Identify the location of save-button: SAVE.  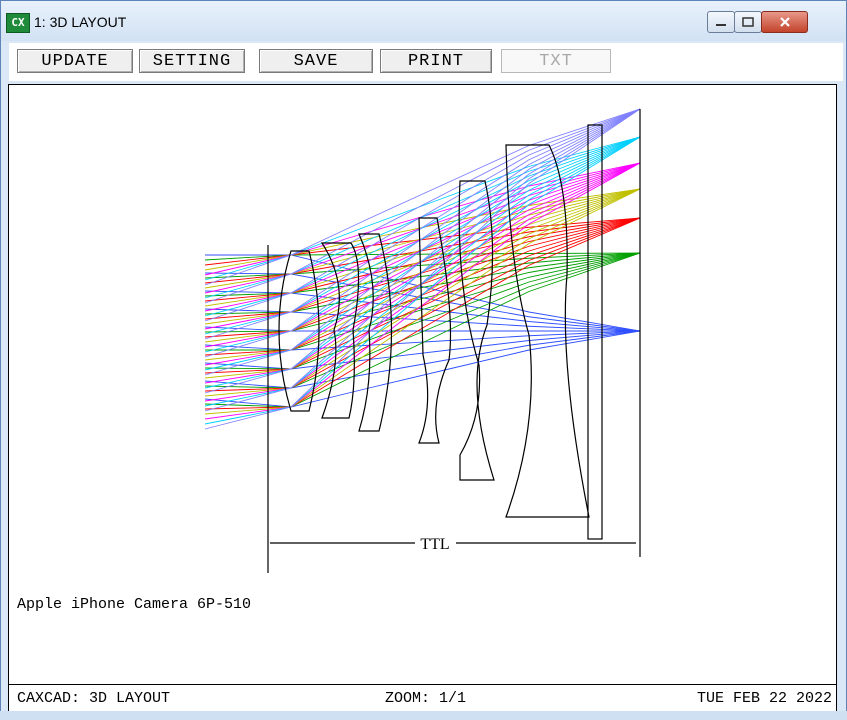
(316, 61).